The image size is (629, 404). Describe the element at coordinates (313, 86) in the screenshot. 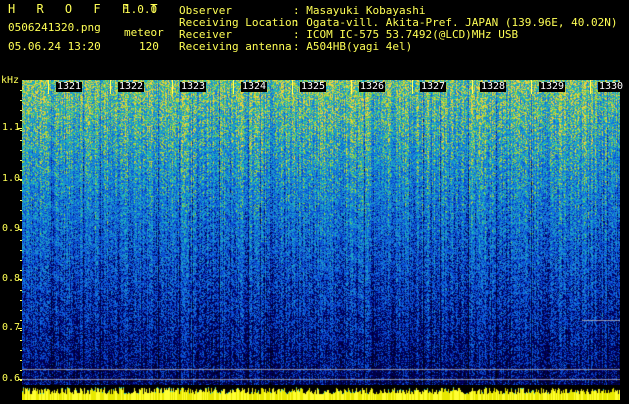

I see `minute-label: 1325` at that location.